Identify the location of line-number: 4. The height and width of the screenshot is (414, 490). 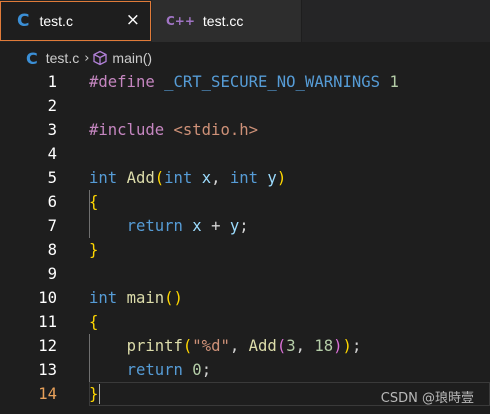
(52, 154).